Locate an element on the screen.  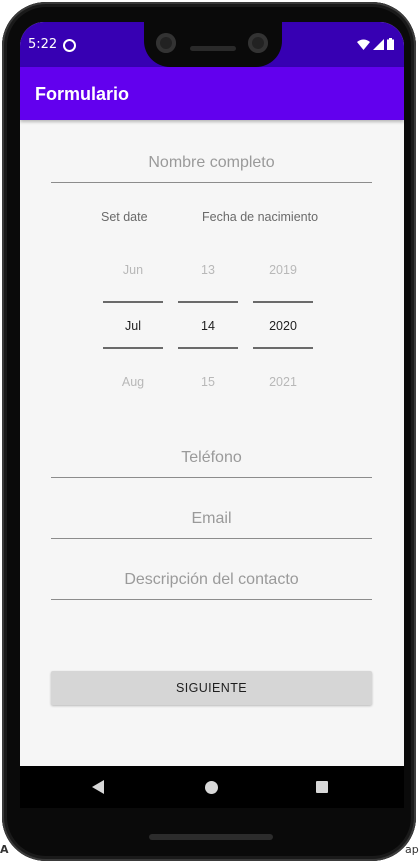
birth-date-label: Fecha de nacimiento is located at coordinates (260, 217).